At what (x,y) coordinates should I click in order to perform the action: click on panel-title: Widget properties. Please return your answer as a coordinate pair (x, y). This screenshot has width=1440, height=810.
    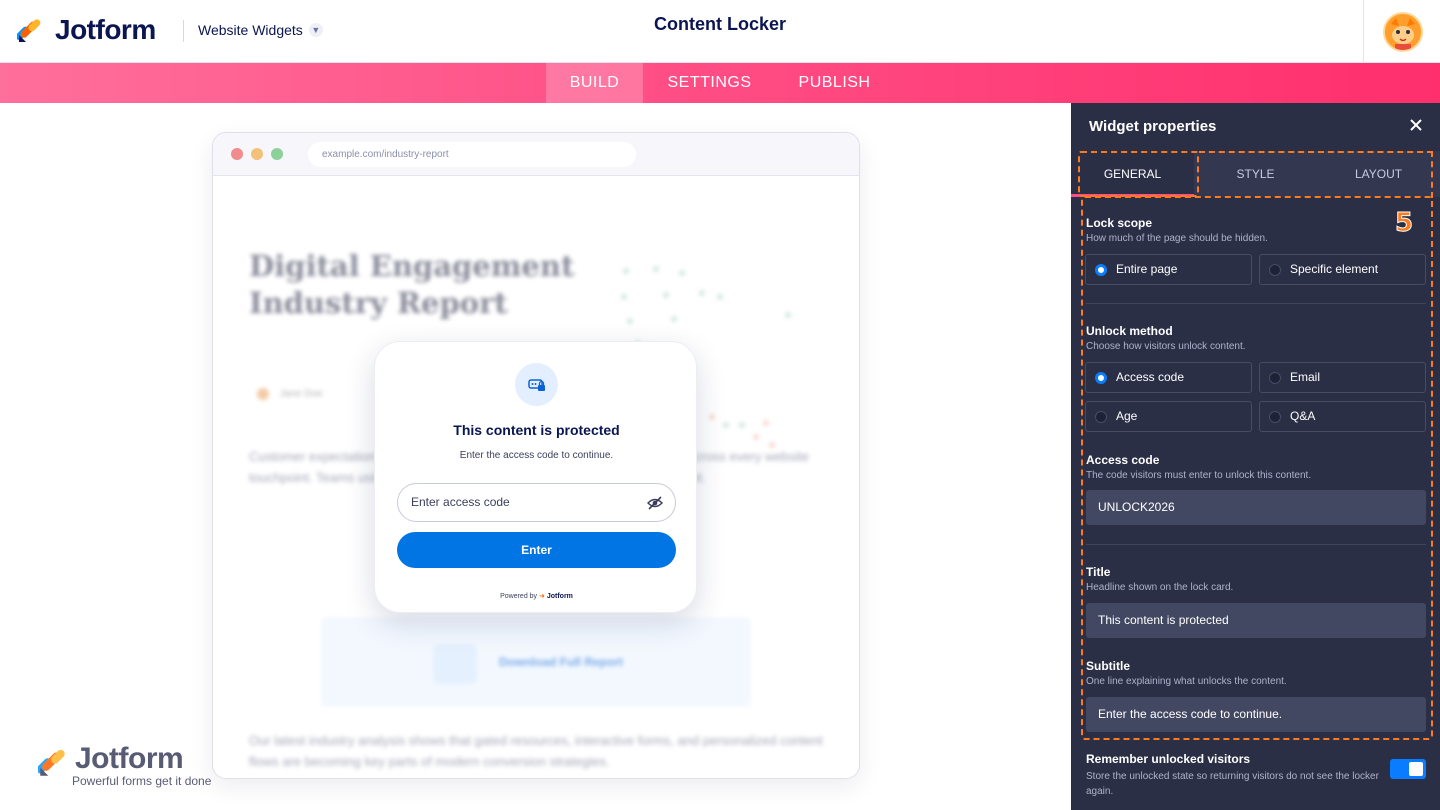
    Looking at the image, I should click on (1153, 126).